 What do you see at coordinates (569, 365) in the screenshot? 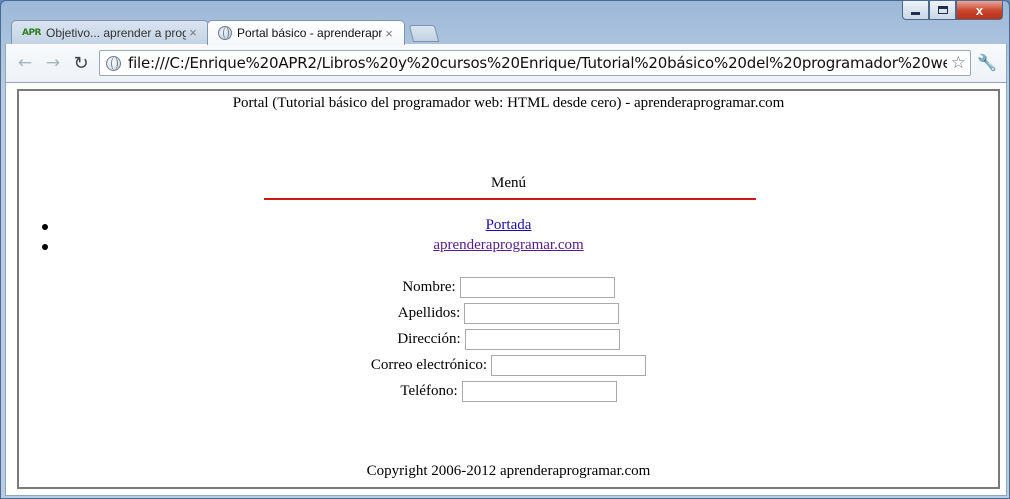
I see `correo-input` at bounding box center [569, 365].